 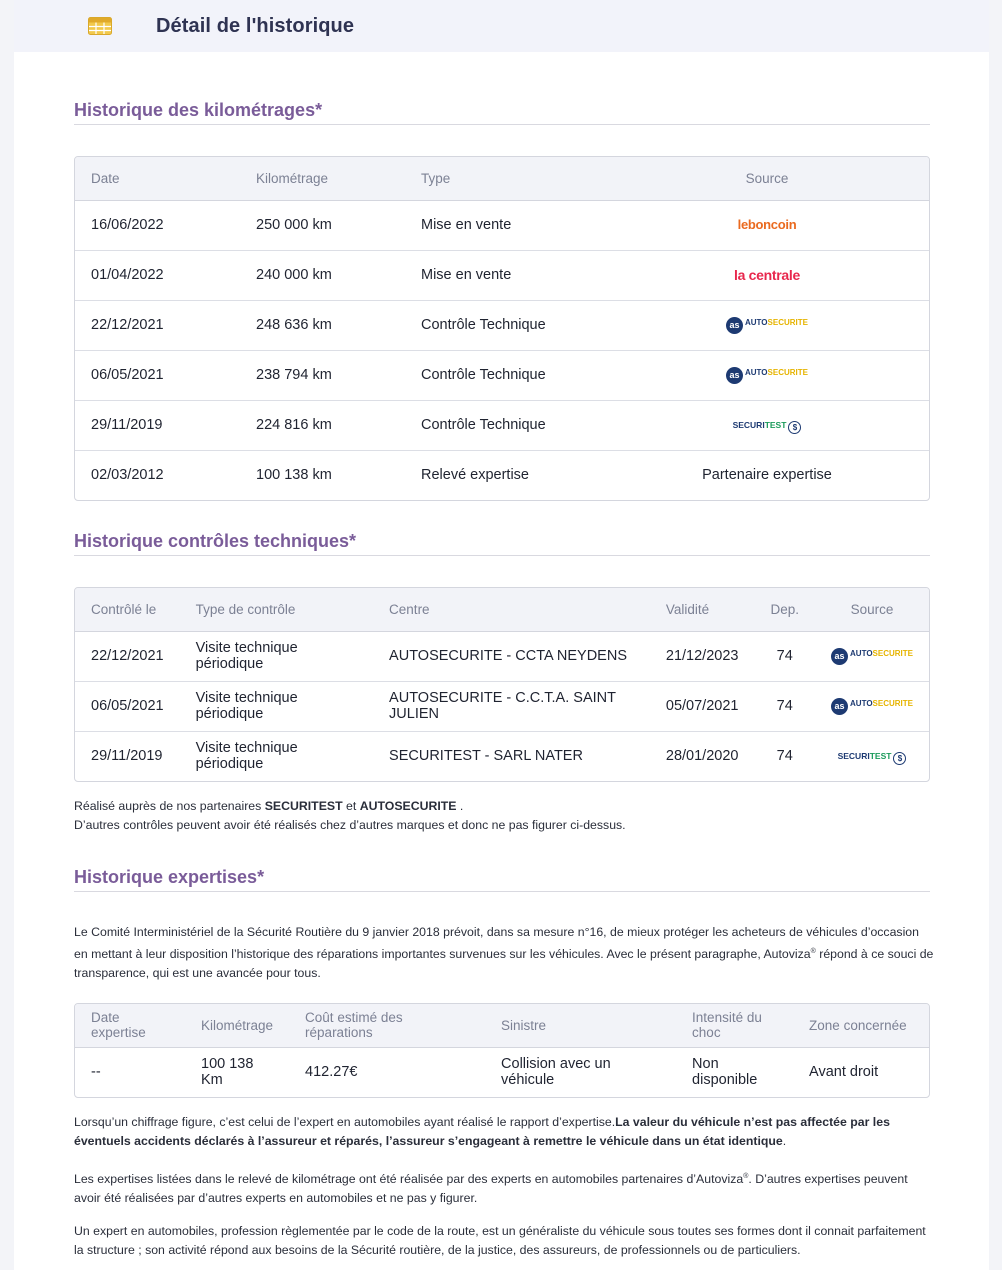 I want to click on page-header: Détail de l'historique, so click(x=501, y=26).